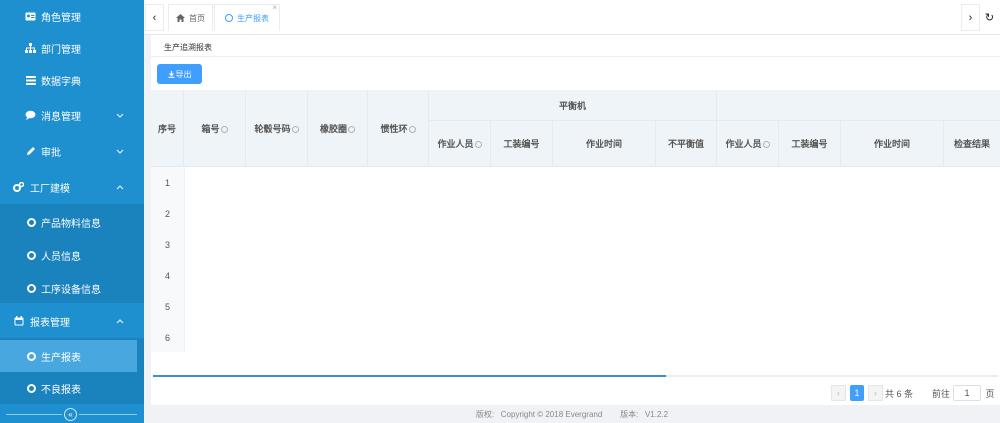 The height and width of the screenshot is (423, 1000). What do you see at coordinates (409, 376) in the screenshot?
I see `scrollbar-thumb` at bounding box center [409, 376].